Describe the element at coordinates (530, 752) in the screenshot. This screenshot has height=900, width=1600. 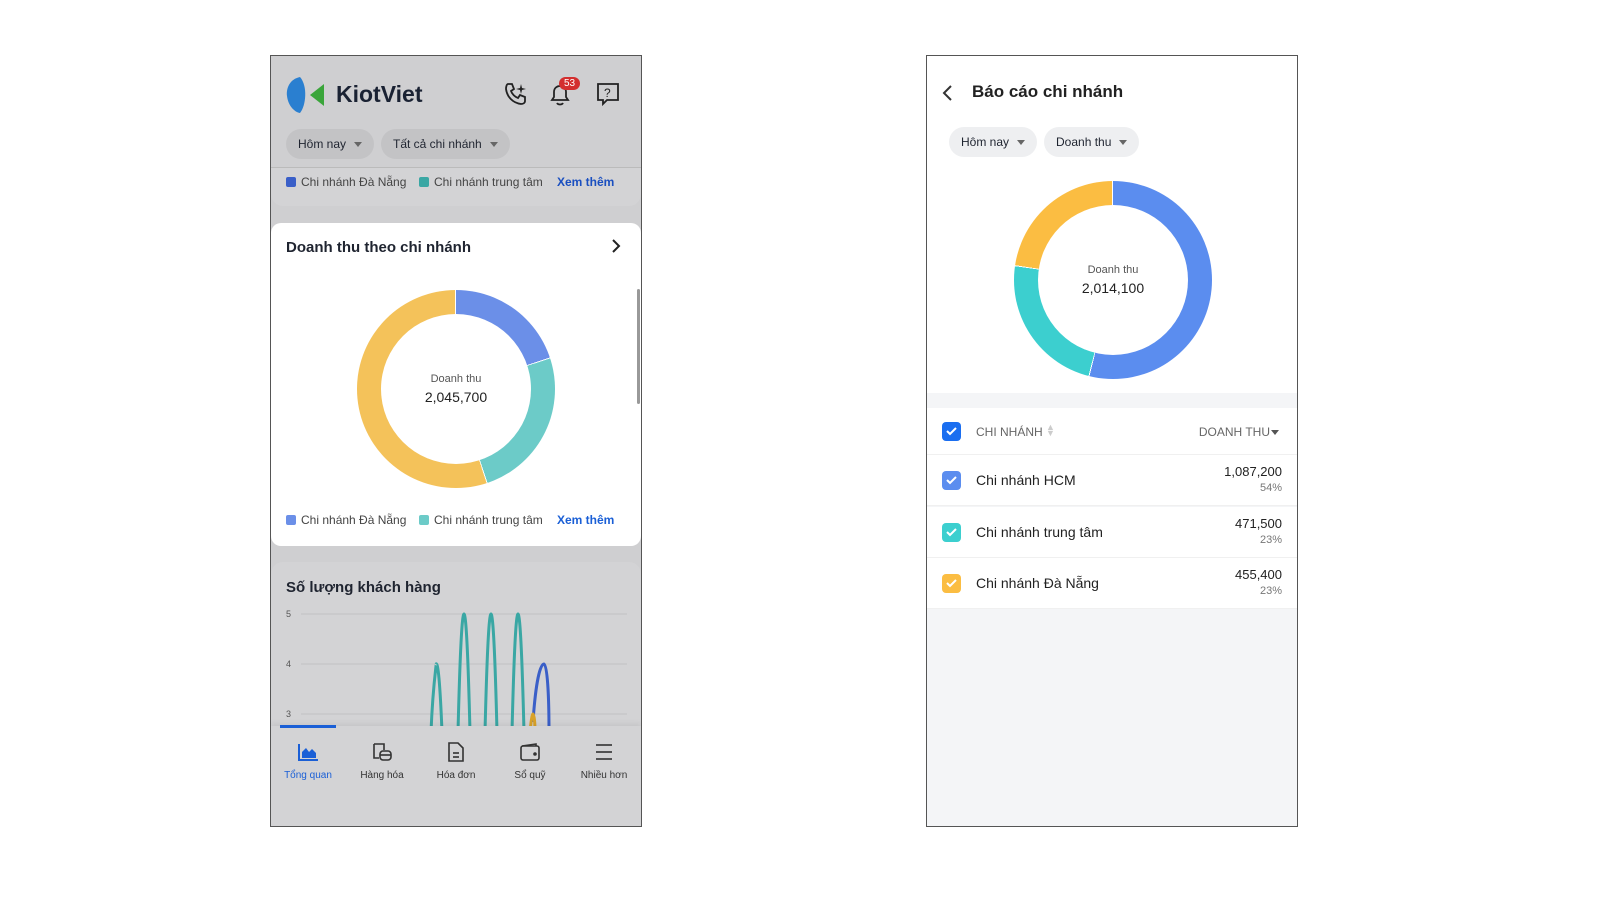
I see `wallet-icon` at that location.